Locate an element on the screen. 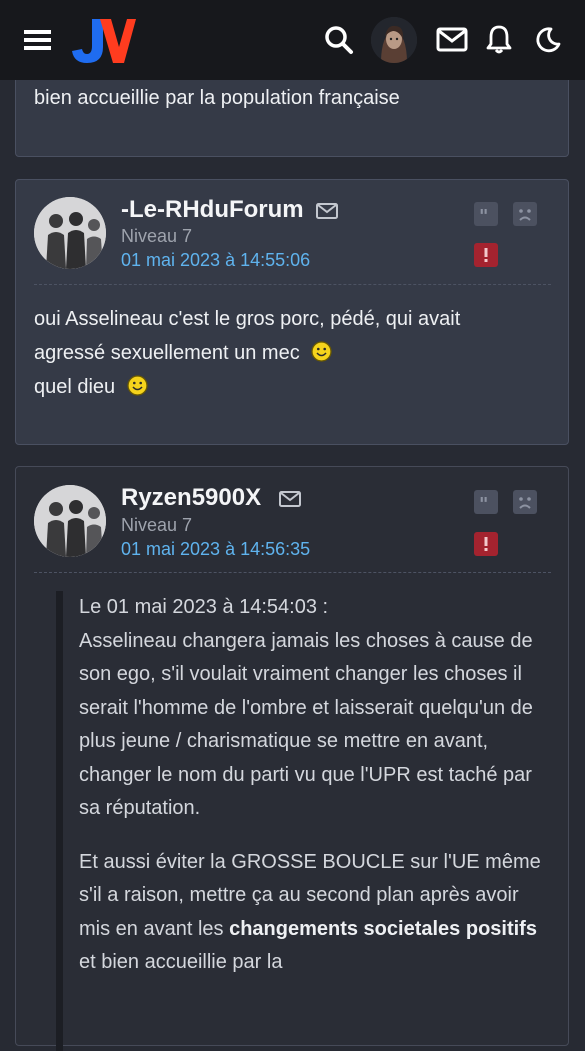  quote-text: et bien accueillie par la is located at coordinates (181, 962).